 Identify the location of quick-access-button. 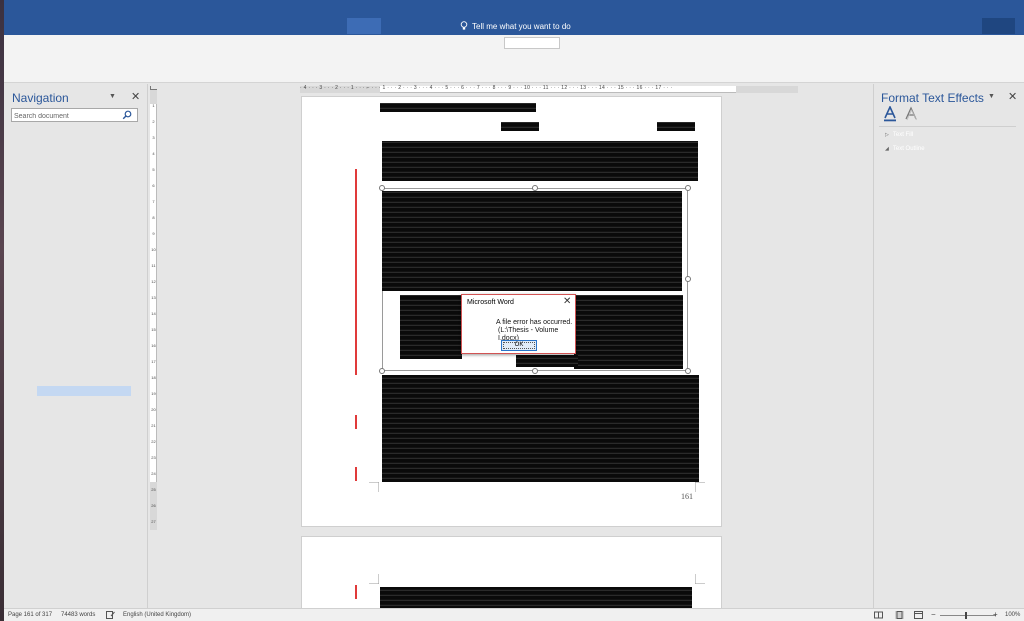
(364, 26).